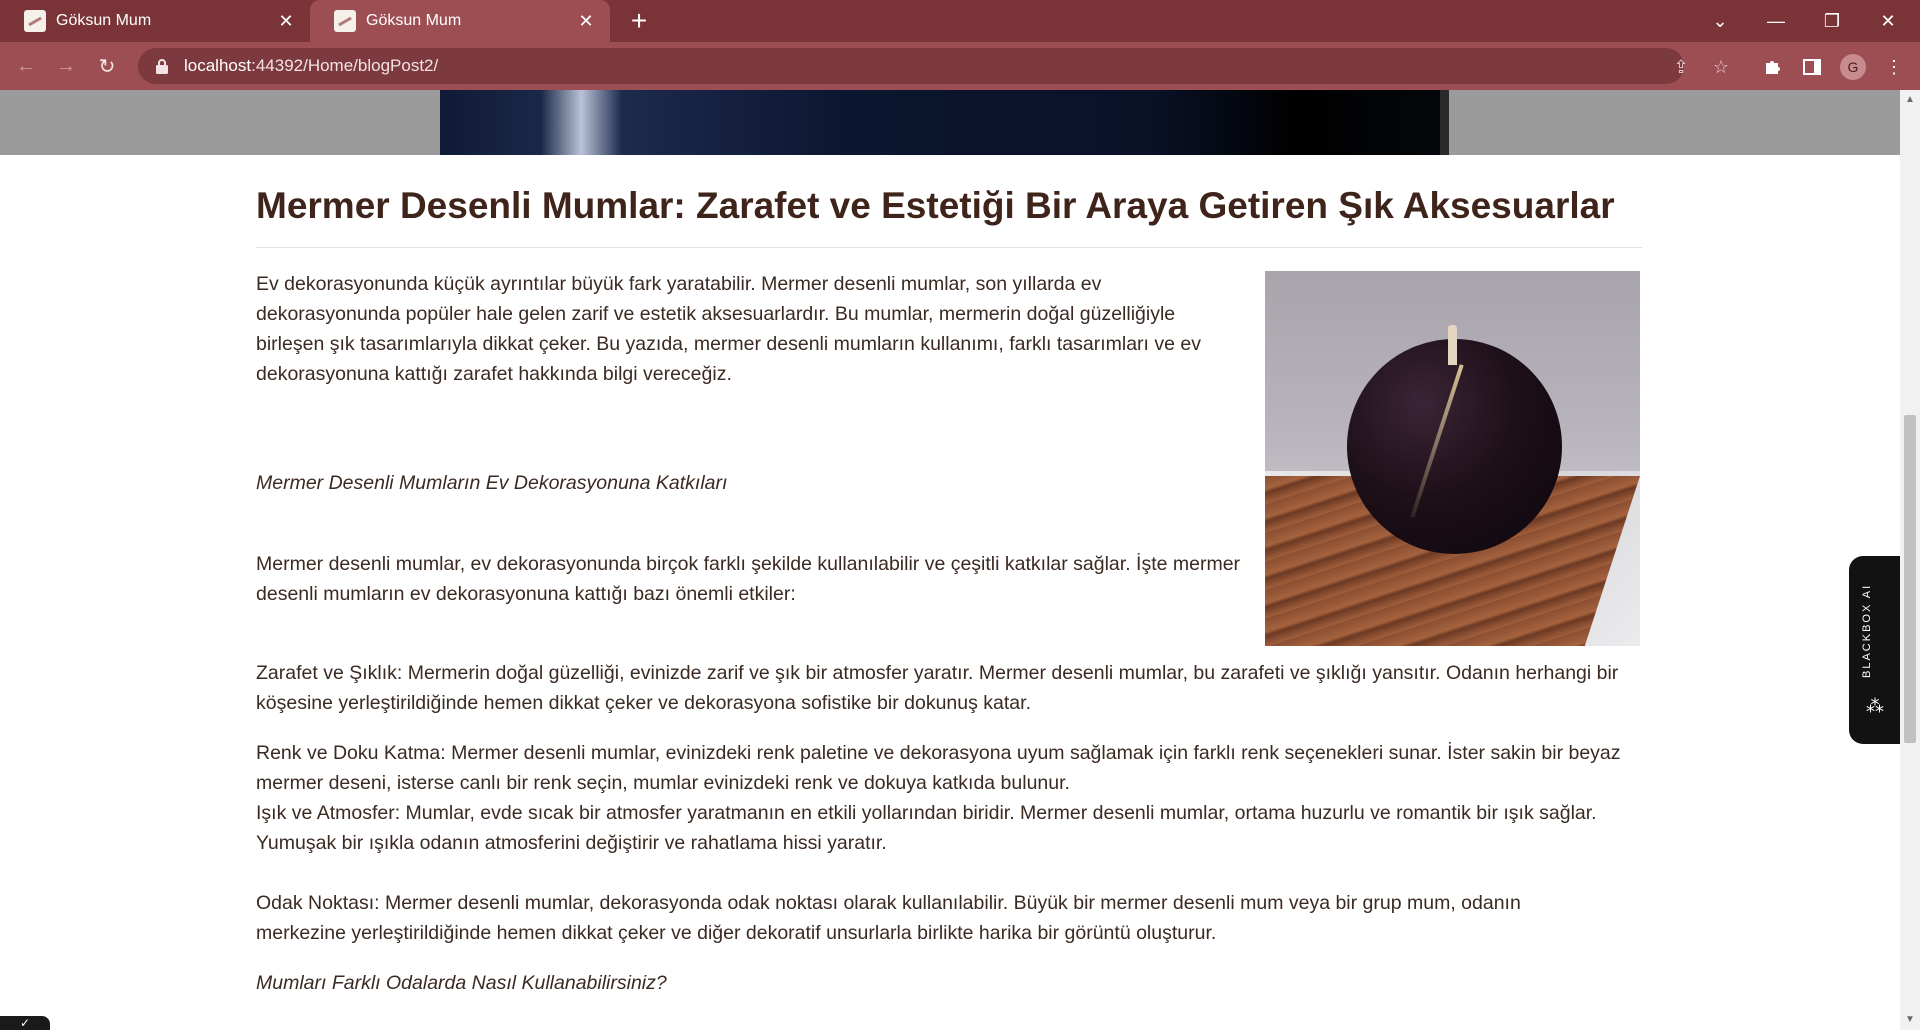 The width and height of the screenshot is (1920, 1030). What do you see at coordinates (1910, 579) in the screenshot?
I see `scrollbar-thumb` at bounding box center [1910, 579].